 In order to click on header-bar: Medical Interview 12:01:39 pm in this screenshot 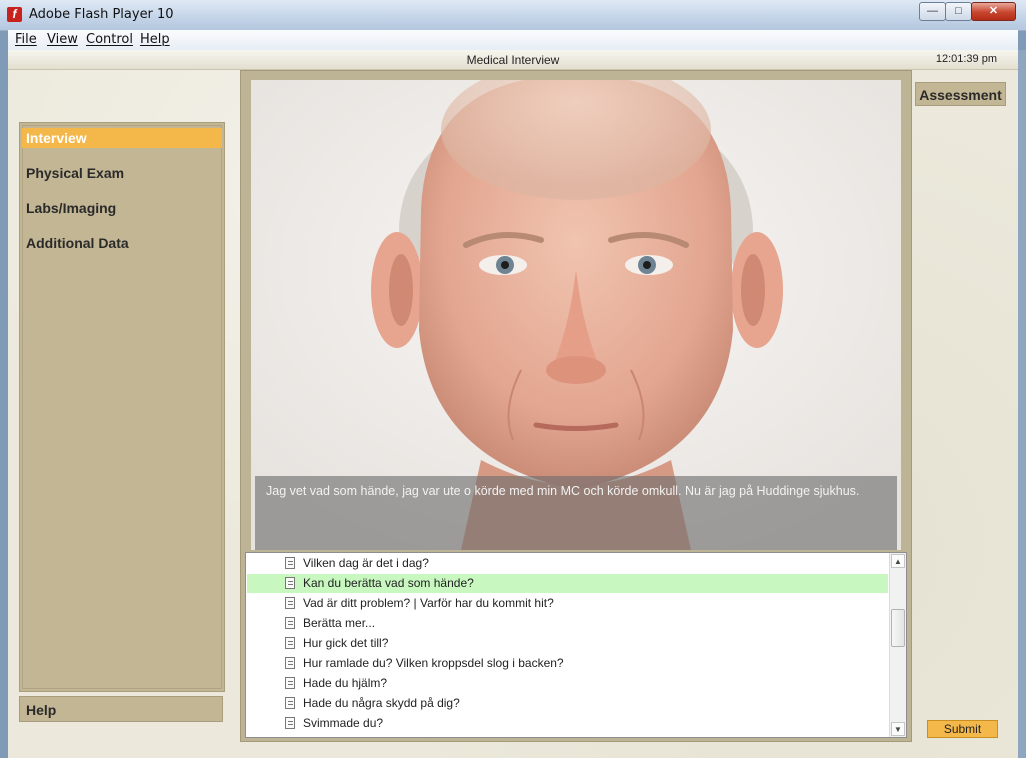, I will do `click(513, 60)`.